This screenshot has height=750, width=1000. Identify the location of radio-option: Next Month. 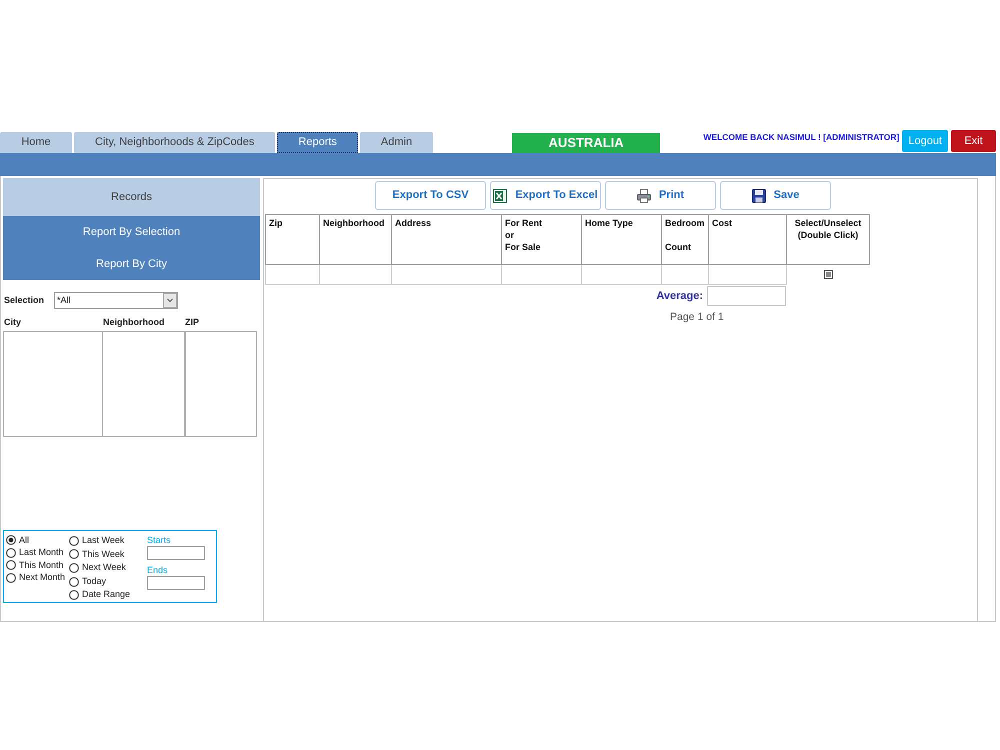
(37, 578).